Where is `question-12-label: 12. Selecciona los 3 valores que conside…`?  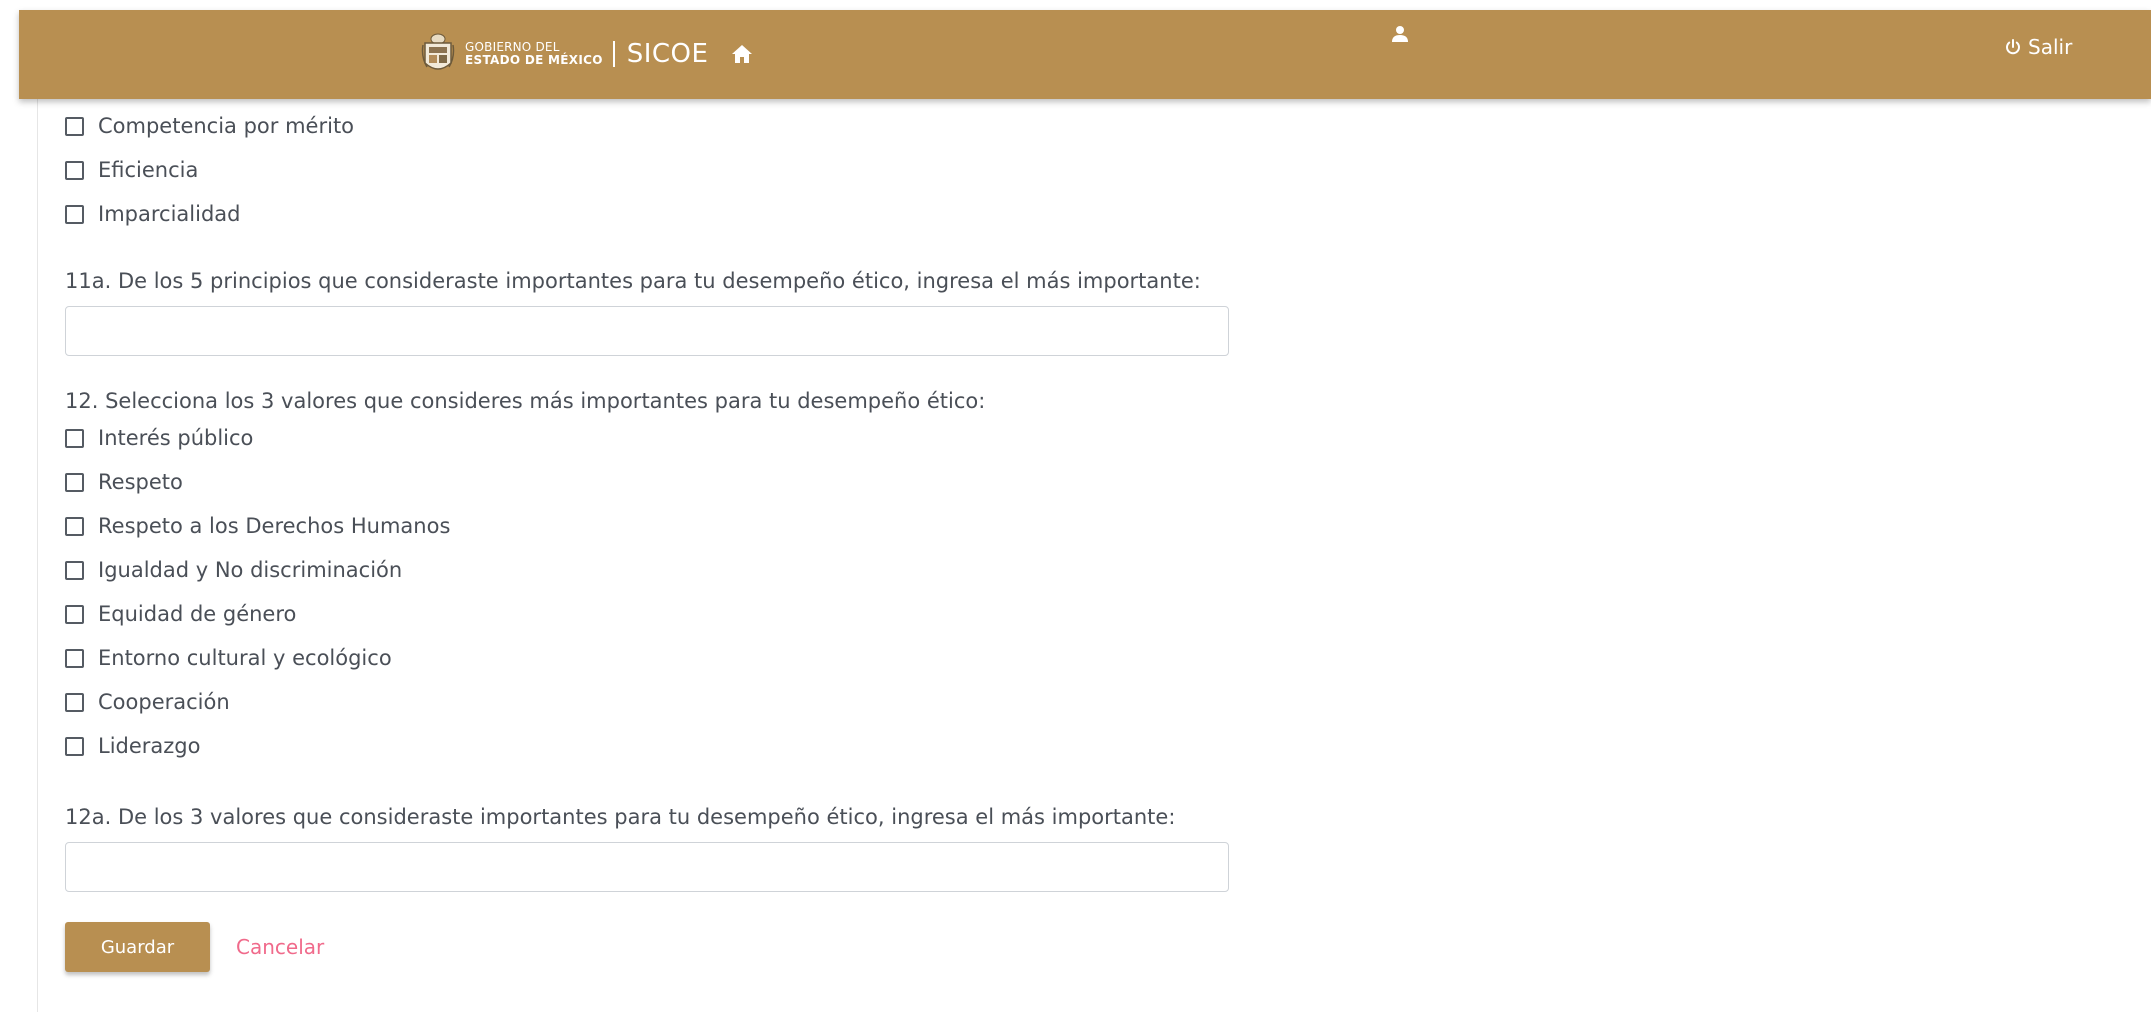 question-12-label: 12. Selecciona los 3 valores que conside… is located at coordinates (525, 401).